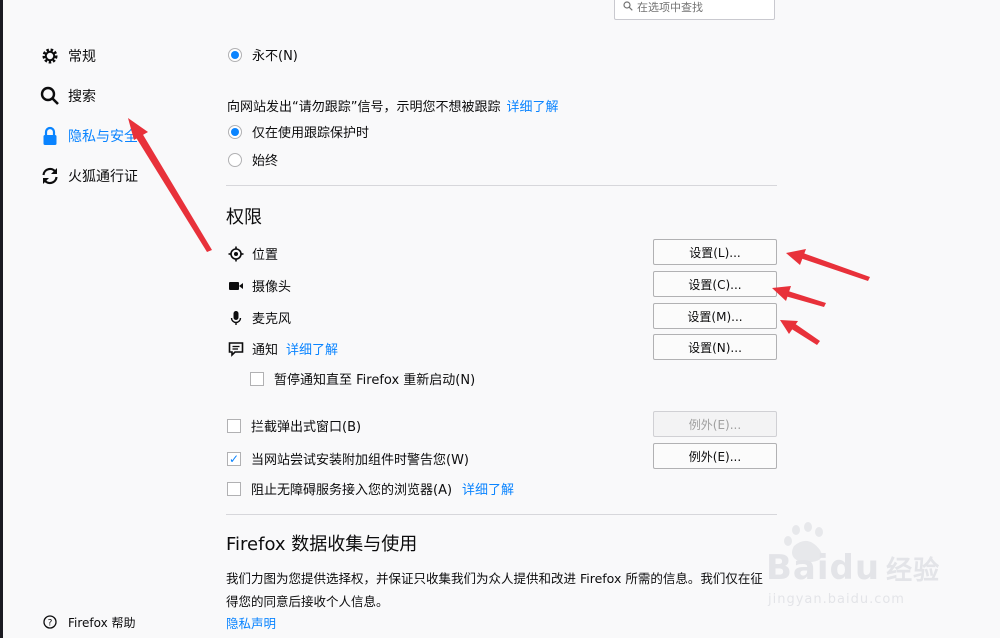 The height and width of the screenshot is (638, 1000). Describe the element at coordinates (913, 571) in the screenshot. I see `watermark-product: 经验` at that location.